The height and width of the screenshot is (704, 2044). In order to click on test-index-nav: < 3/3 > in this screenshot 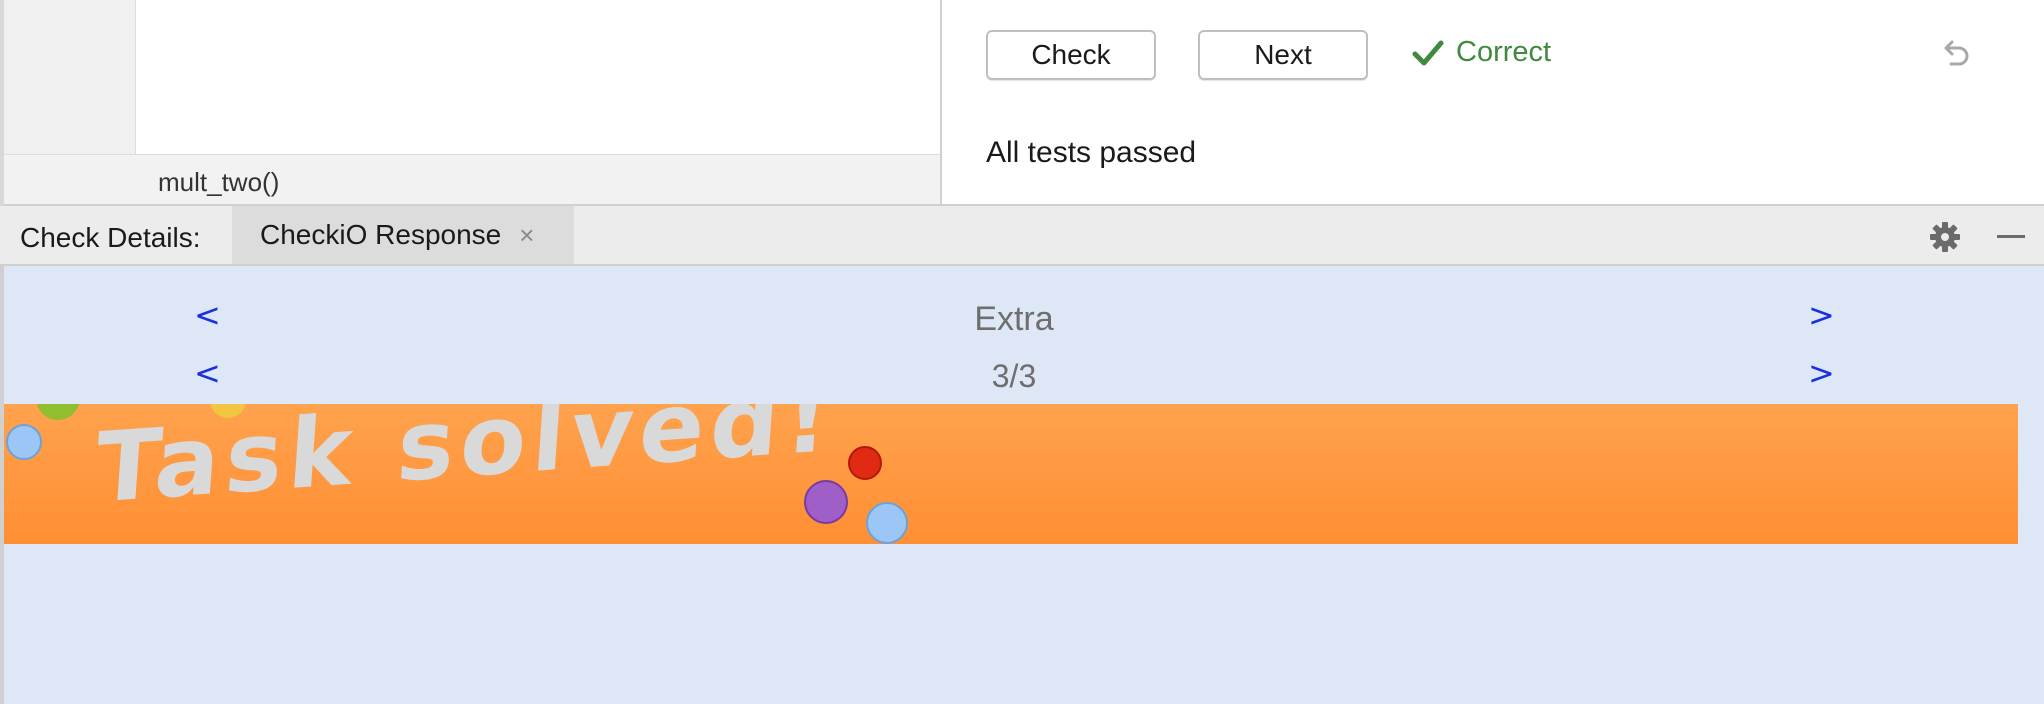, I will do `click(1014, 379)`.